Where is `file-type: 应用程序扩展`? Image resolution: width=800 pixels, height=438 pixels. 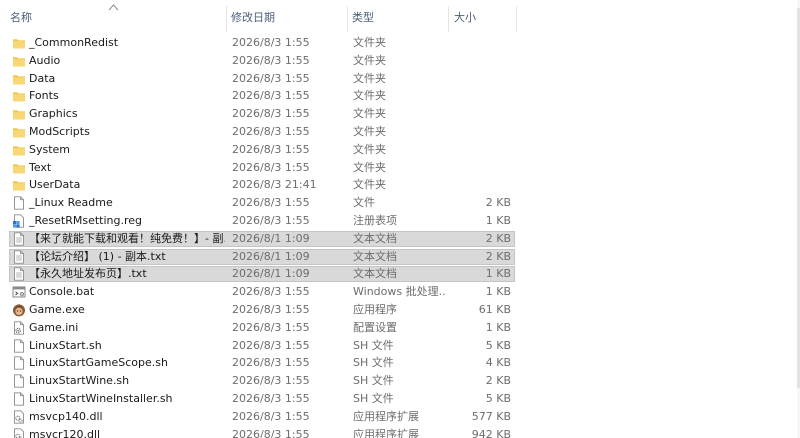
file-type: 应用程序扩展 is located at coordinates (386, 416).